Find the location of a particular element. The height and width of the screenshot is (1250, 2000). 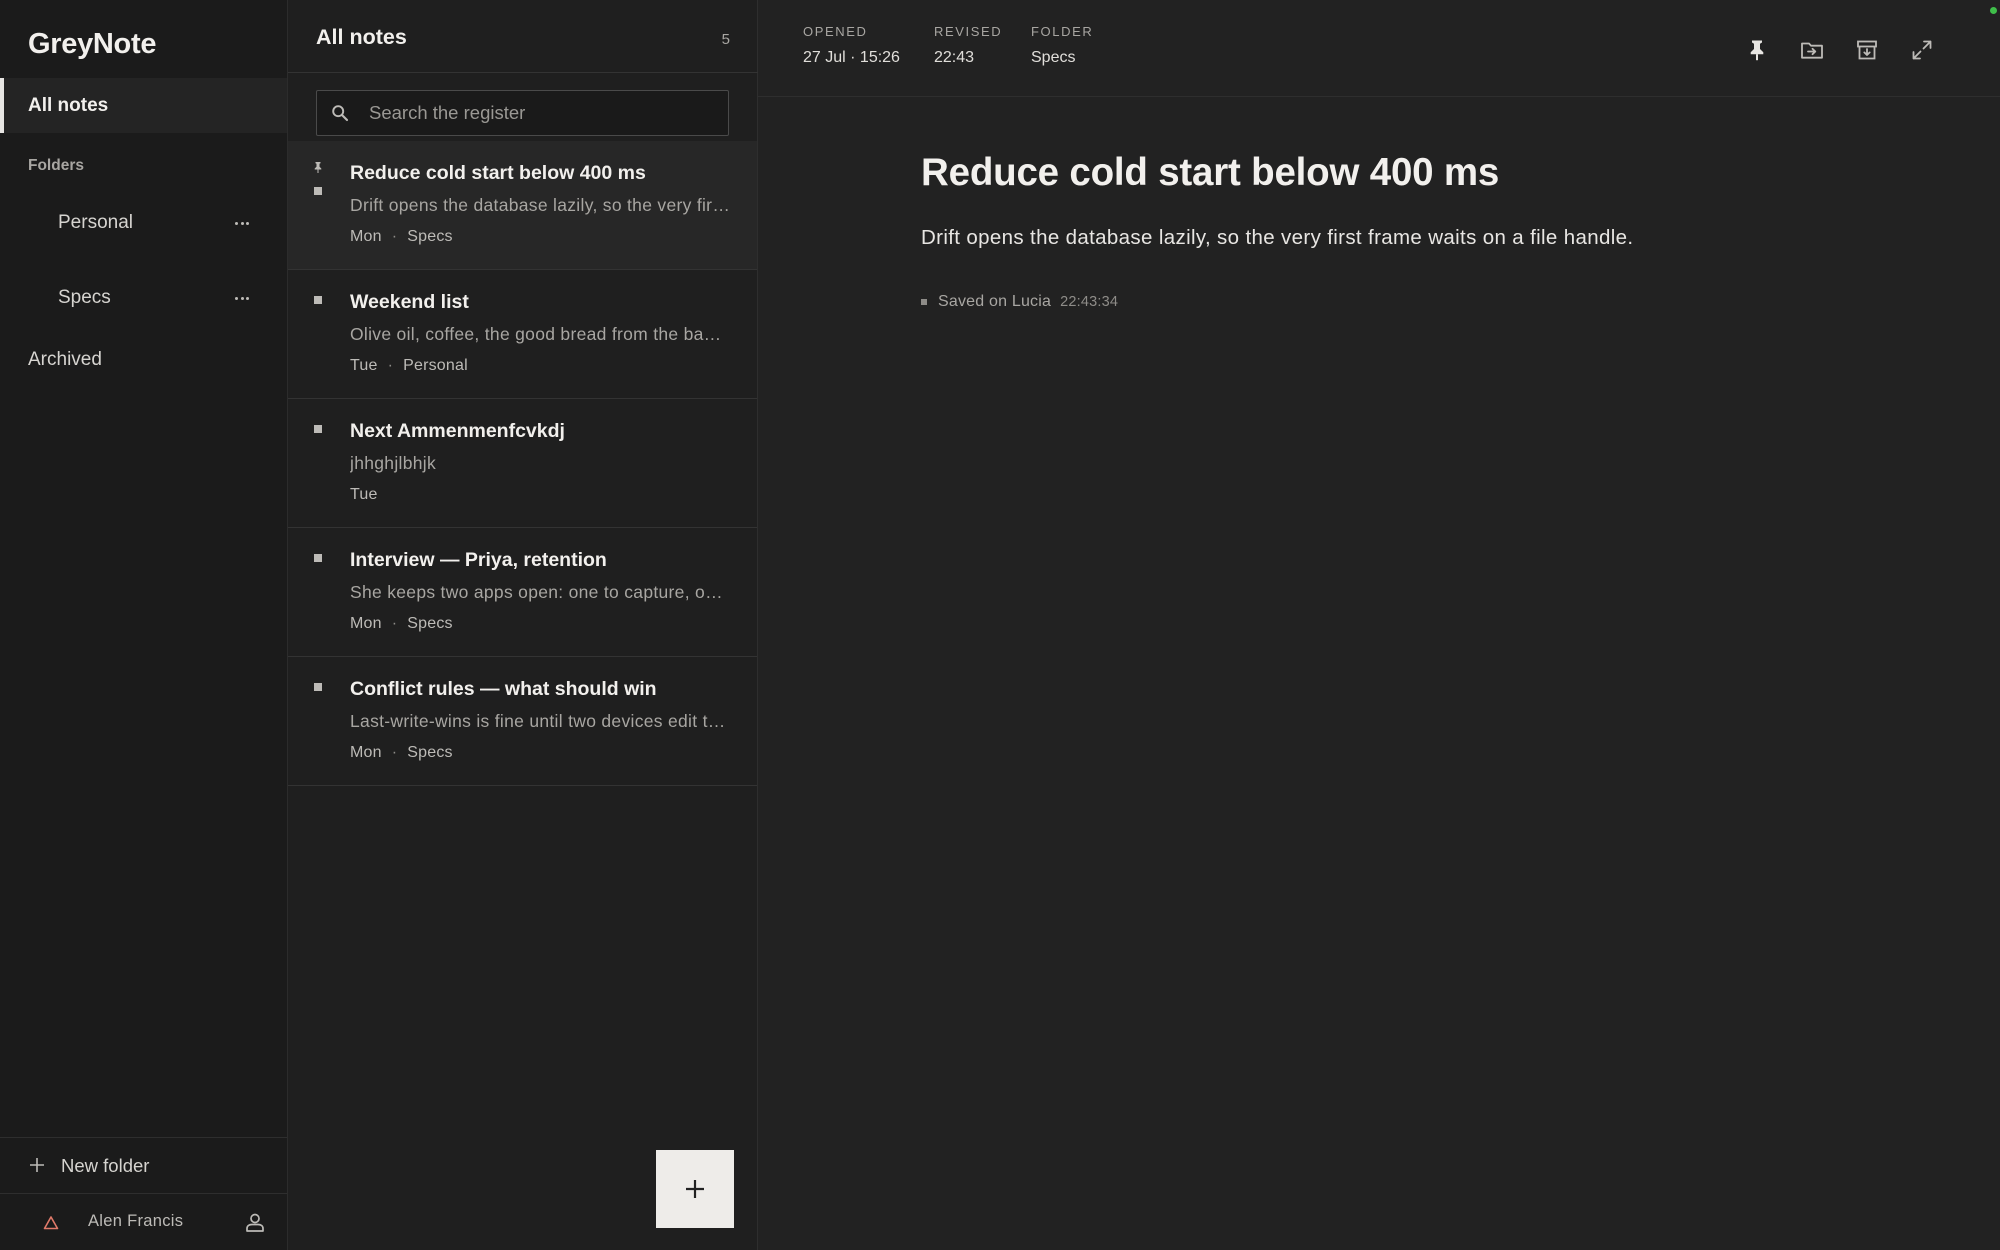

notes-count: 5 is located at coordinates (725, 39).